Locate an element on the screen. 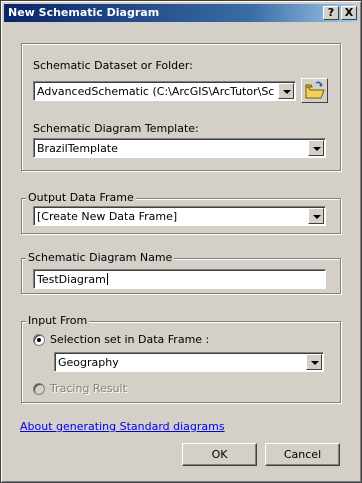 This screenshot has height=483, width=362. radio-selected-dot is located at coordinates (39, 340).